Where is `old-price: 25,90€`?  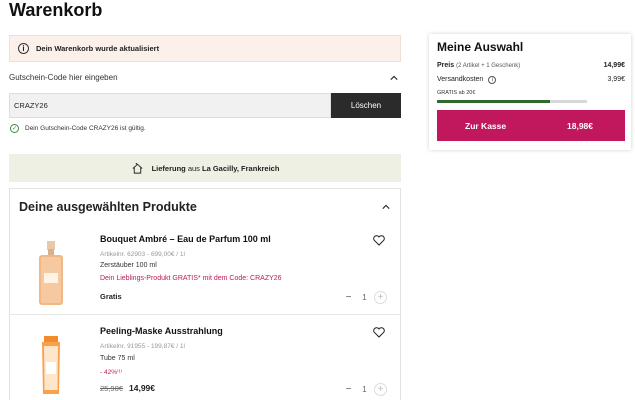 old-price: 25,90€ is located at coordinates (111, 388).